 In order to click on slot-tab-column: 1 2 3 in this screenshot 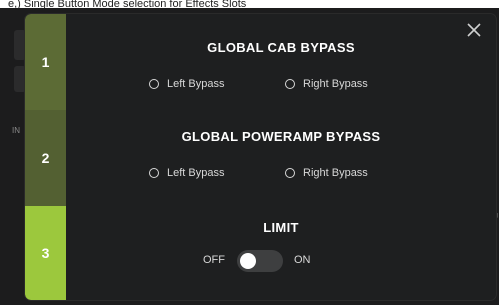, I will do `click(45, 157)`.